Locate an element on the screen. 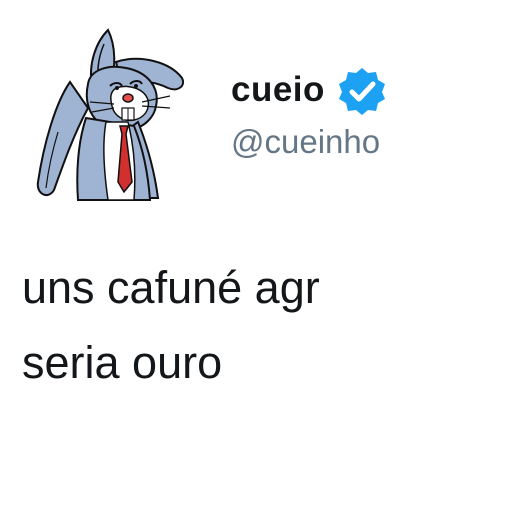  tweet-author: cueio @cueinho is located at coordinates (309, 114).